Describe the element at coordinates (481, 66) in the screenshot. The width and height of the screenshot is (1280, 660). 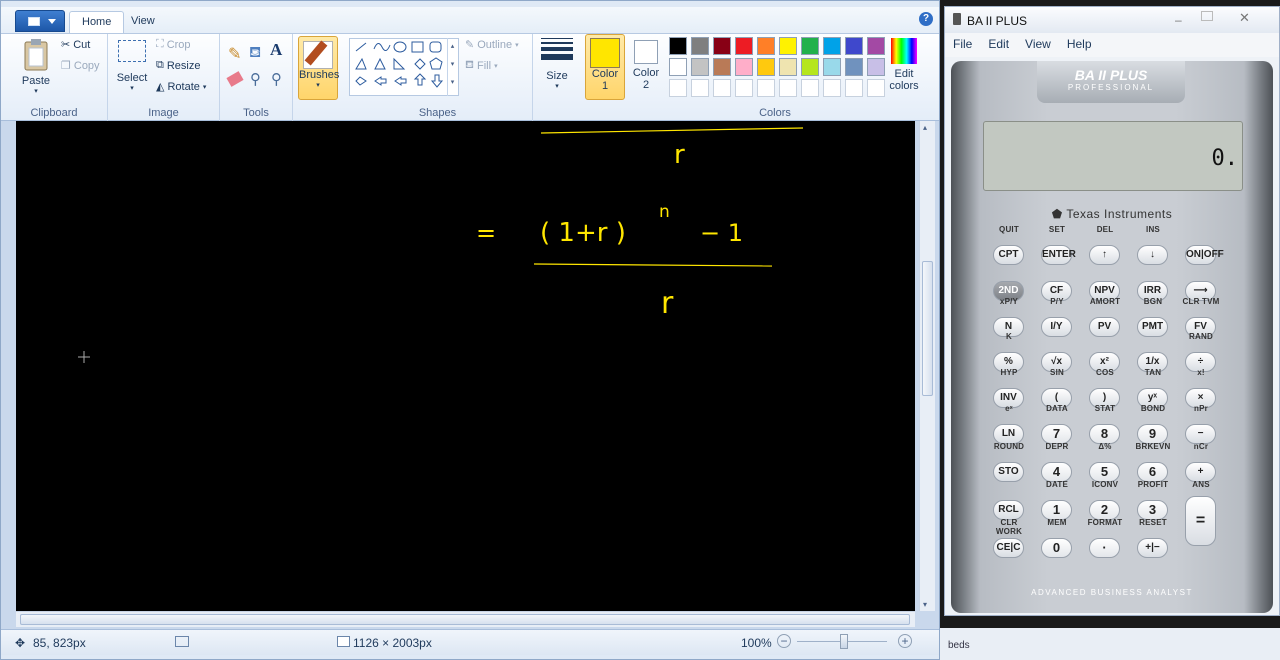
I see `fill-button: ⛾ Fill ▾` at that location.